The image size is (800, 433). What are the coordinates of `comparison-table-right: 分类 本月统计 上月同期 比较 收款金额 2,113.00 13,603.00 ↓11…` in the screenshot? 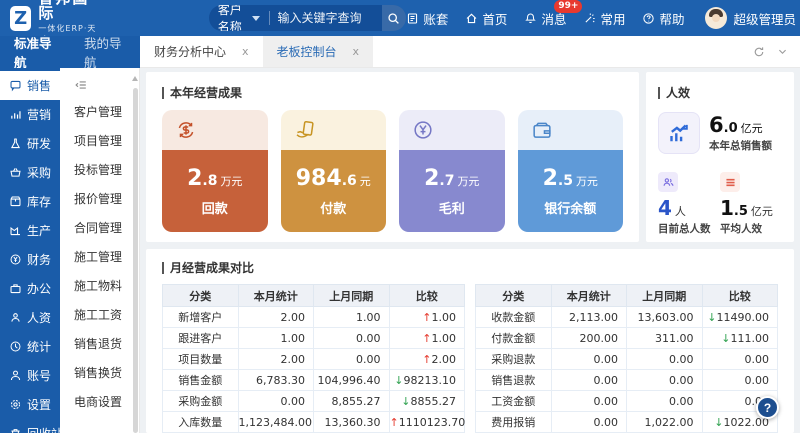 It's located at (626, 358).